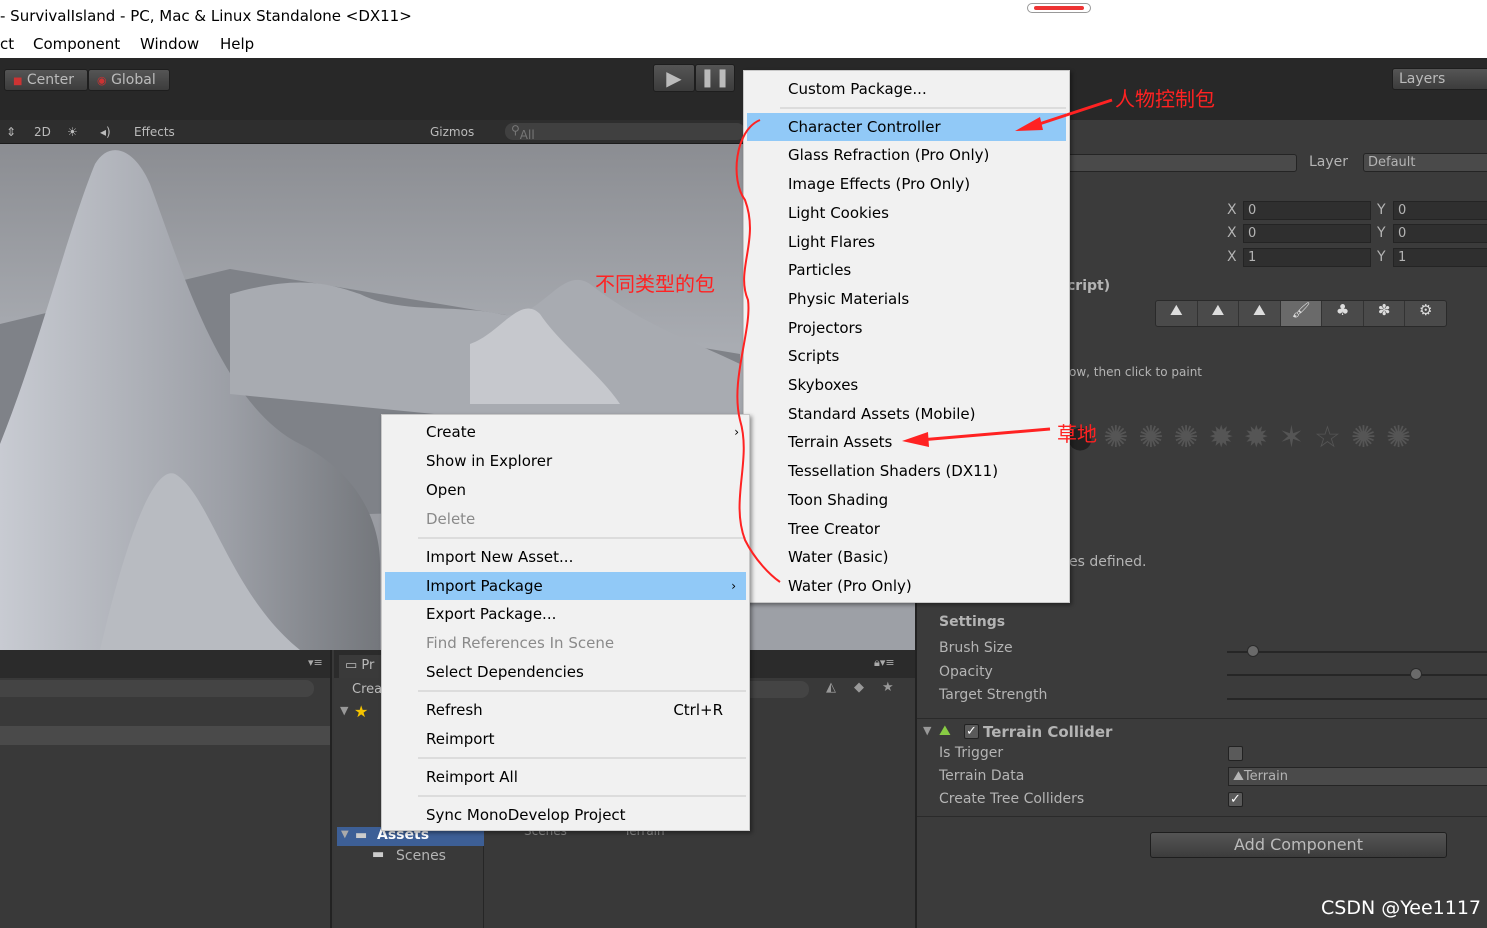 The width and height of the screenshot is (1487, 928). Describe the element at coordinates (1165, 99) in the screenshot. I see `annotation-character: 人物控制包` at that location.